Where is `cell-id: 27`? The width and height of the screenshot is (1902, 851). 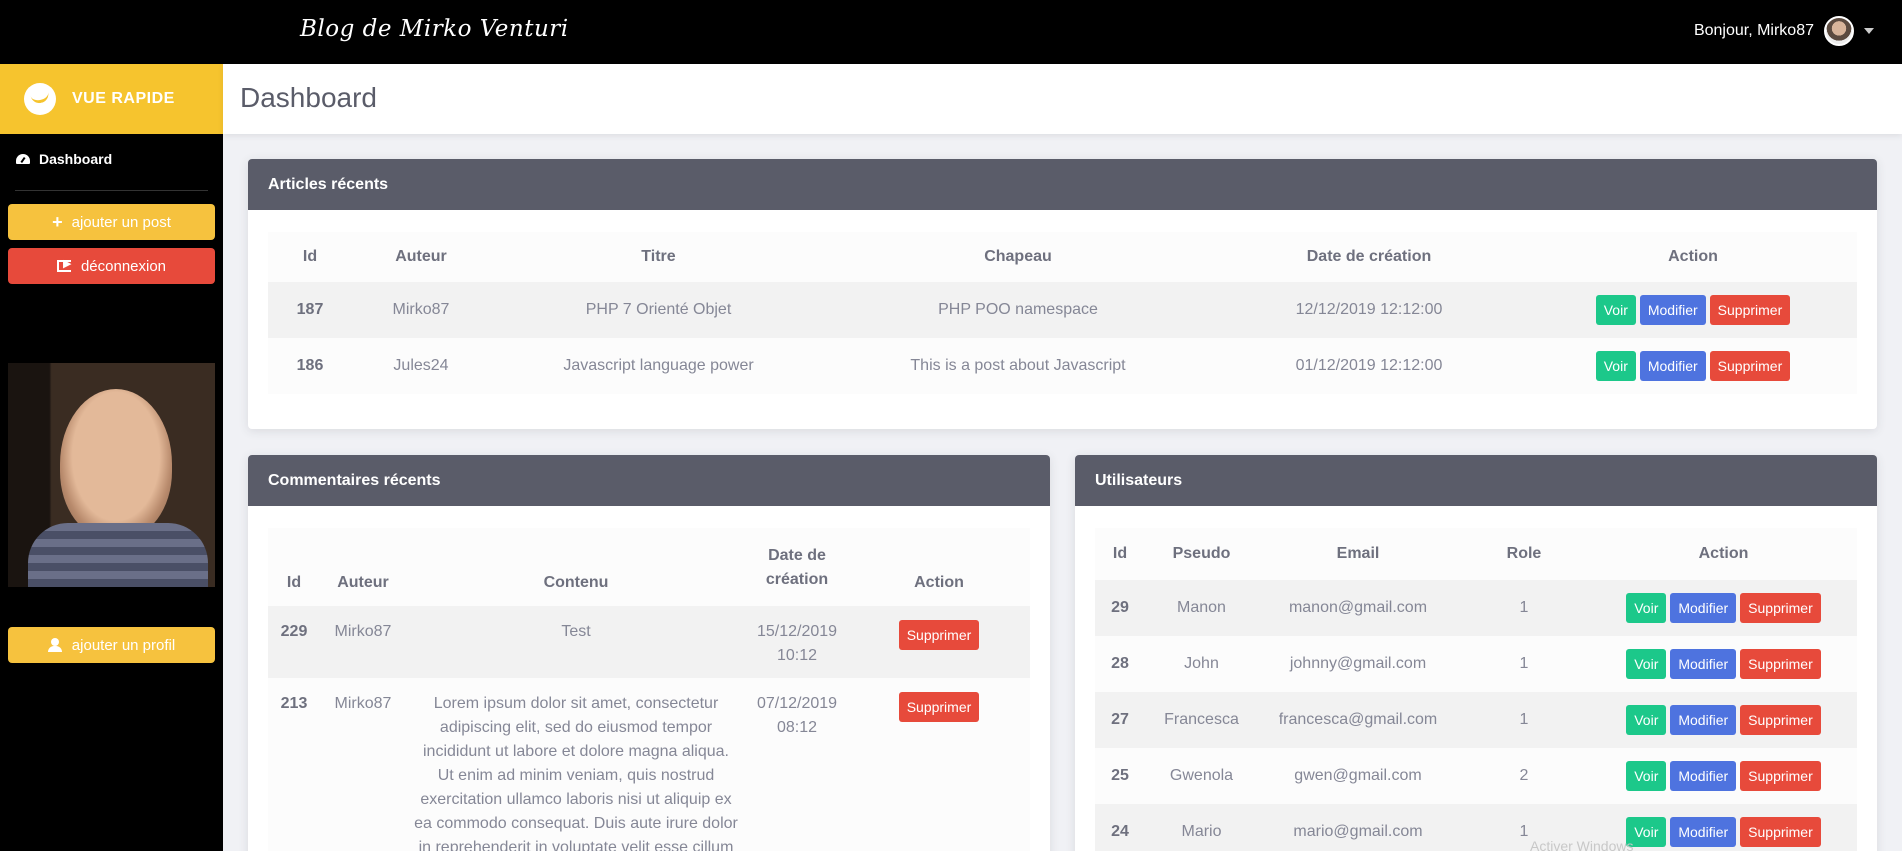
cell-id: 27 is located at coordinates (1120, 720).